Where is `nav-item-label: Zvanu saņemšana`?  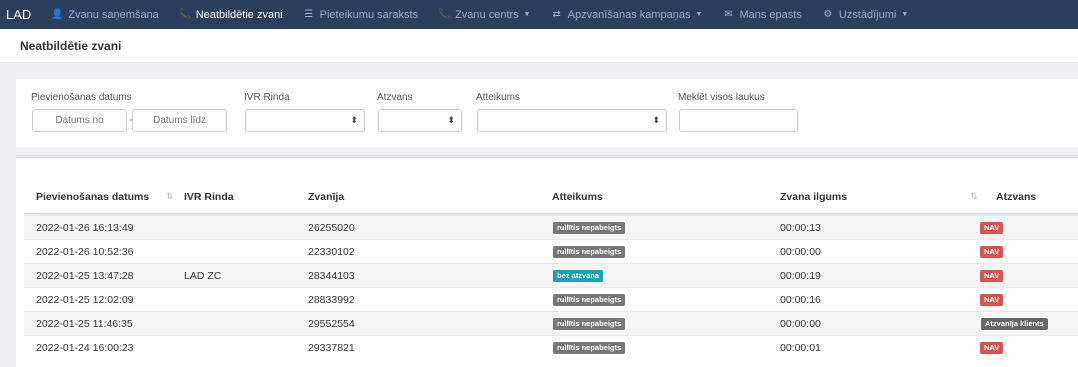 nav-item-label: Zvanu saņemšana is located at coordinates (113, 14).